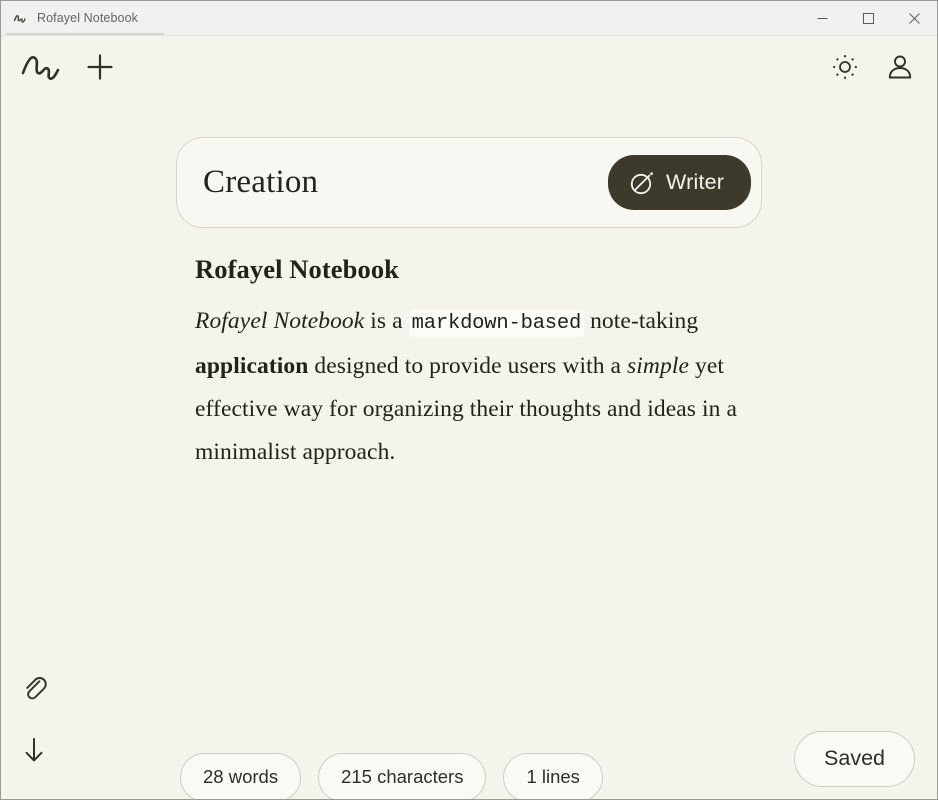 Image resolution: width=938 pixels, height=800 pixels. What do you see at coordinates (402, 775) in the screenshot?
I see `character-count-pill: 215 characters` at bounding box center [402, 775].